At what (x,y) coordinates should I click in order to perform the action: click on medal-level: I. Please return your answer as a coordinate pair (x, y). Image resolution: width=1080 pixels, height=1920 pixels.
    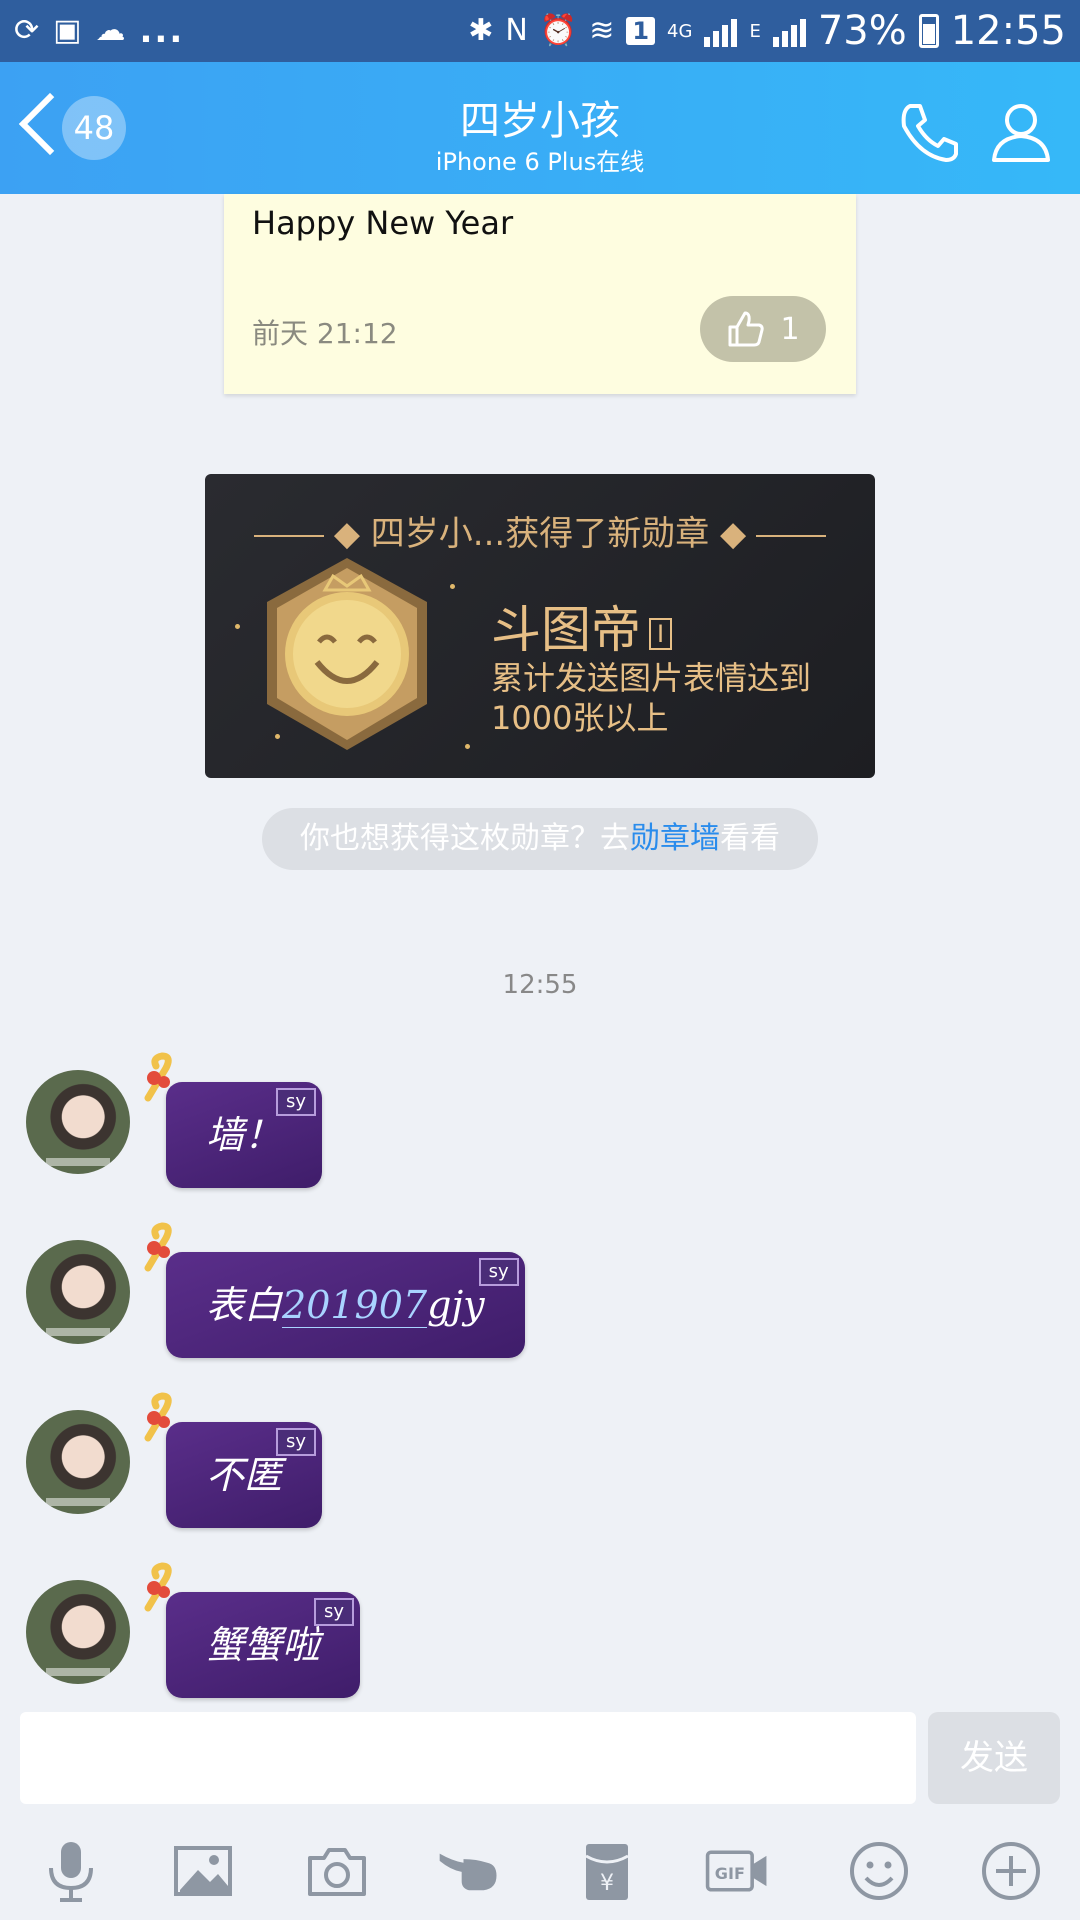
    Looking at the image, I should click on (661, 633).